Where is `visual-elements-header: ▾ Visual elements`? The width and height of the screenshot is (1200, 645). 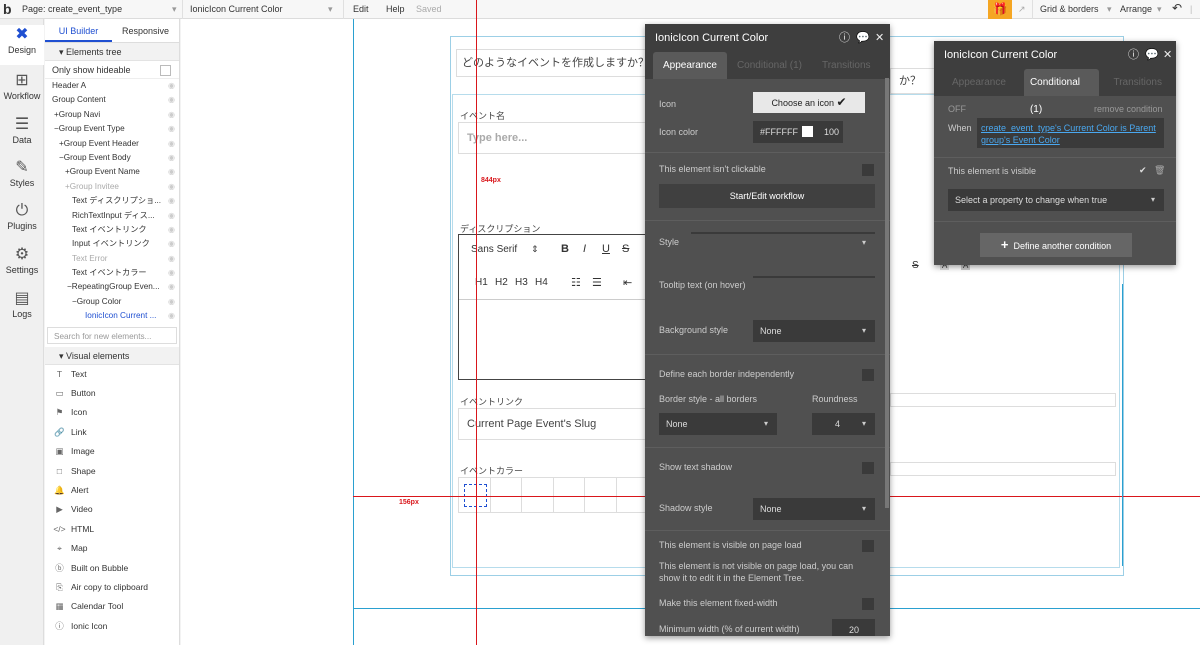
visual-elements-header: ▾ Visual elements is located at coordinates (112, 355).